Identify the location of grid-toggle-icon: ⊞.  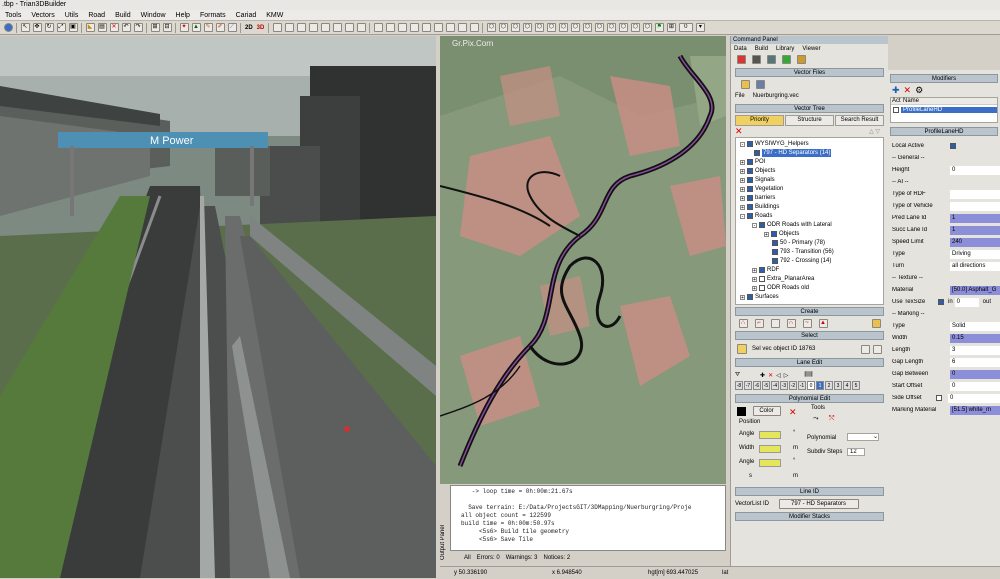
(671, 27).